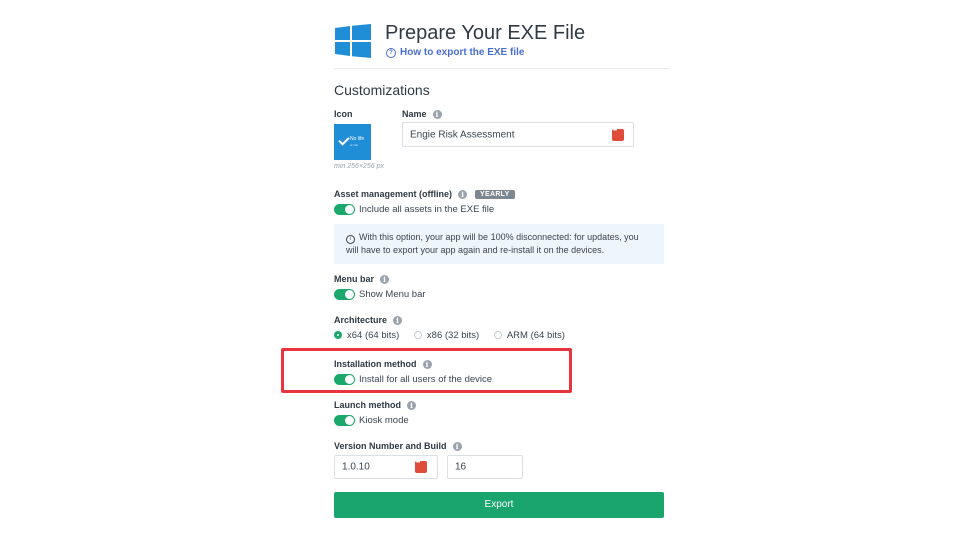 Image resolution: width=960 pixels, height=544 pixels. Describe the element at coordinates (343, 114) in the screenshot. I see `icon-label: Icon` at that location.